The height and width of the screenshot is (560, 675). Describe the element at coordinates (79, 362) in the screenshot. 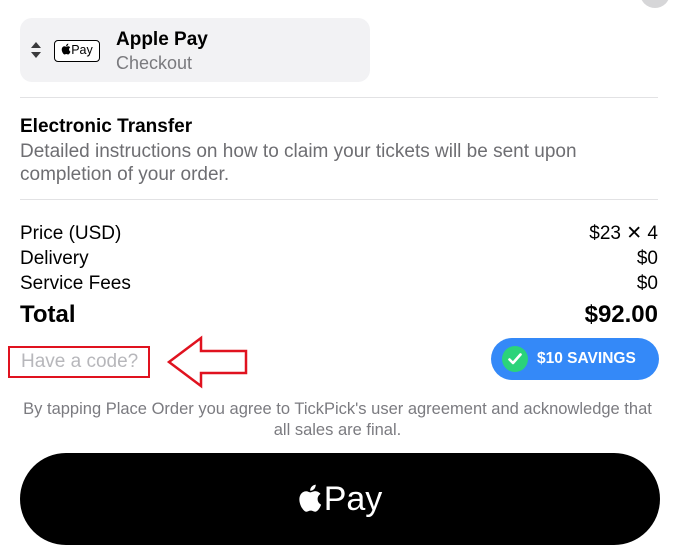

I see `promo-code-link: Have a code?` at that location.